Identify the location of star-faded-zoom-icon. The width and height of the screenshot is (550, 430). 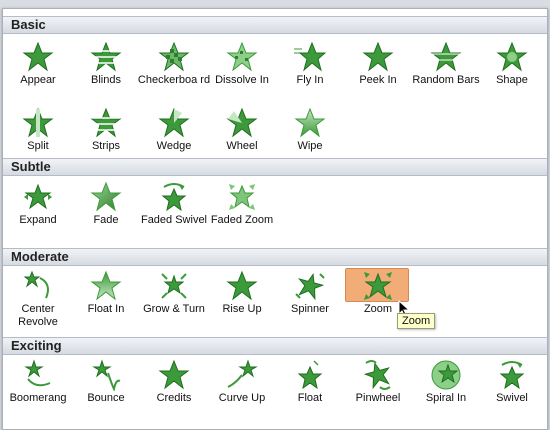
(242, 197).